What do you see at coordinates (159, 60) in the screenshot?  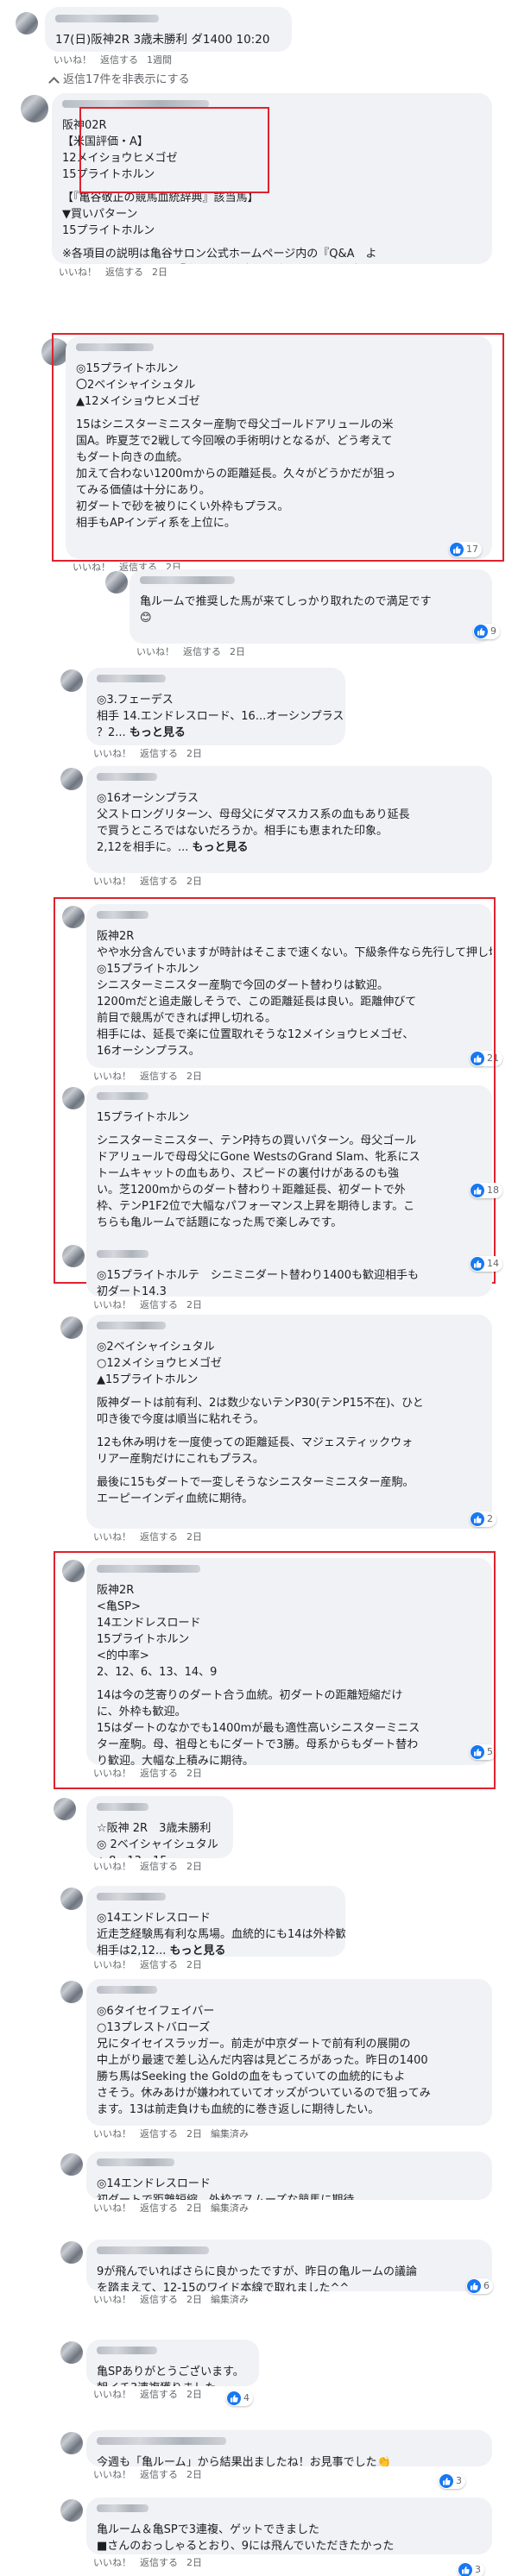 I see `timestamp: 1週間` at bounding box center [159, 60].